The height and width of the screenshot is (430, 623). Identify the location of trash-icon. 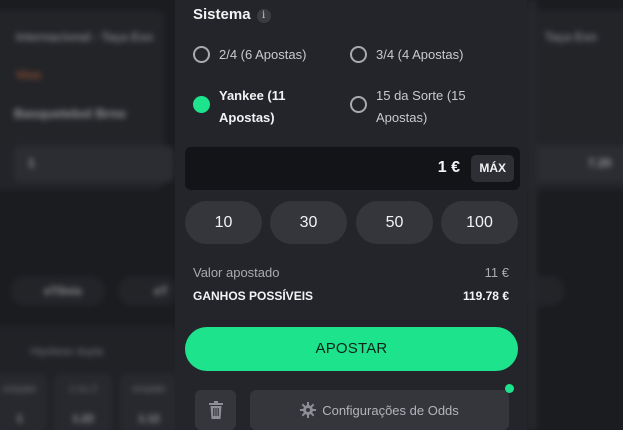
(215, 410).